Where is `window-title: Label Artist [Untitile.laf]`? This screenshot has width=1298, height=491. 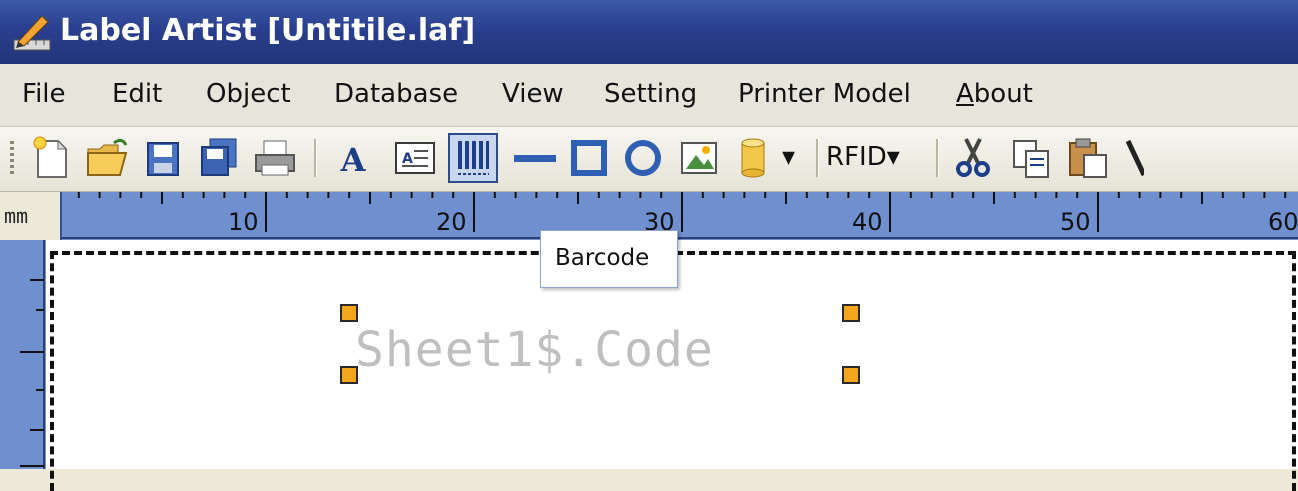 window-title: Label Artist [Untitile.laf] is located at coordinates (268, 30).